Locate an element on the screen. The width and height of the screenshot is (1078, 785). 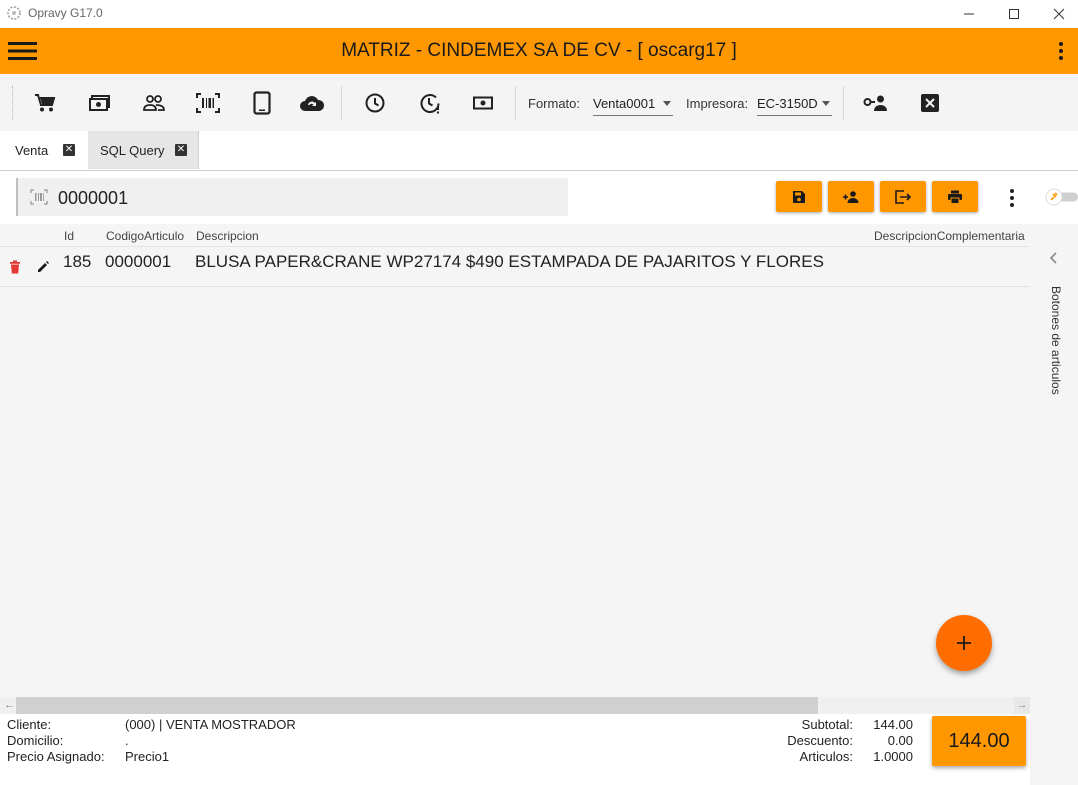
cell-codigo: 0000001 is located at coordinates (138, 261).